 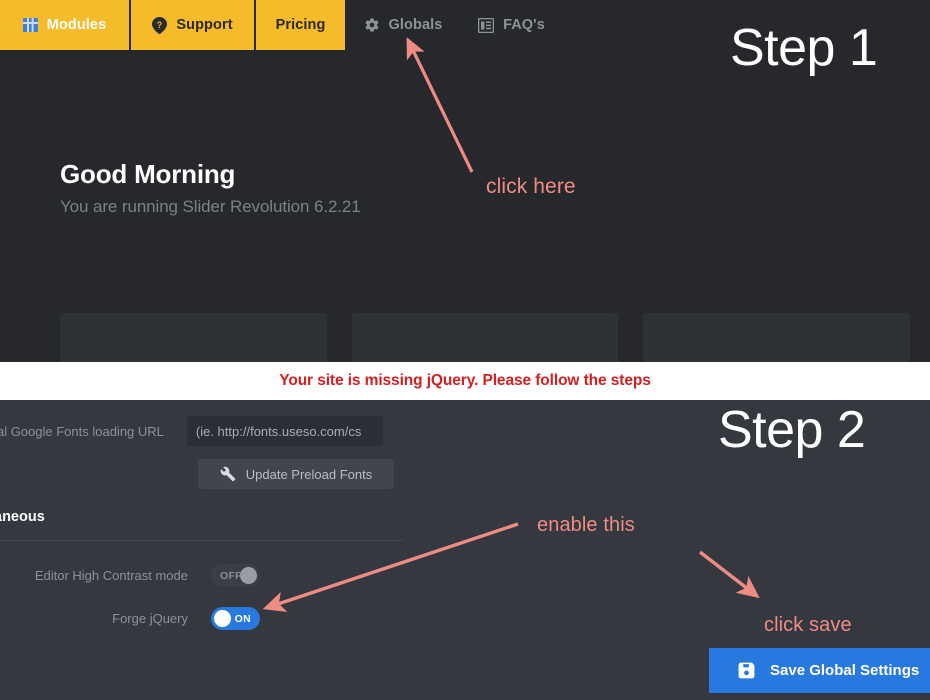 What do you see at coordinates (210, 206) in the screenshot?
I see `greeting-subtitle: You are running Slider Revolution 6.2.21` at bounding box center [210, 206].